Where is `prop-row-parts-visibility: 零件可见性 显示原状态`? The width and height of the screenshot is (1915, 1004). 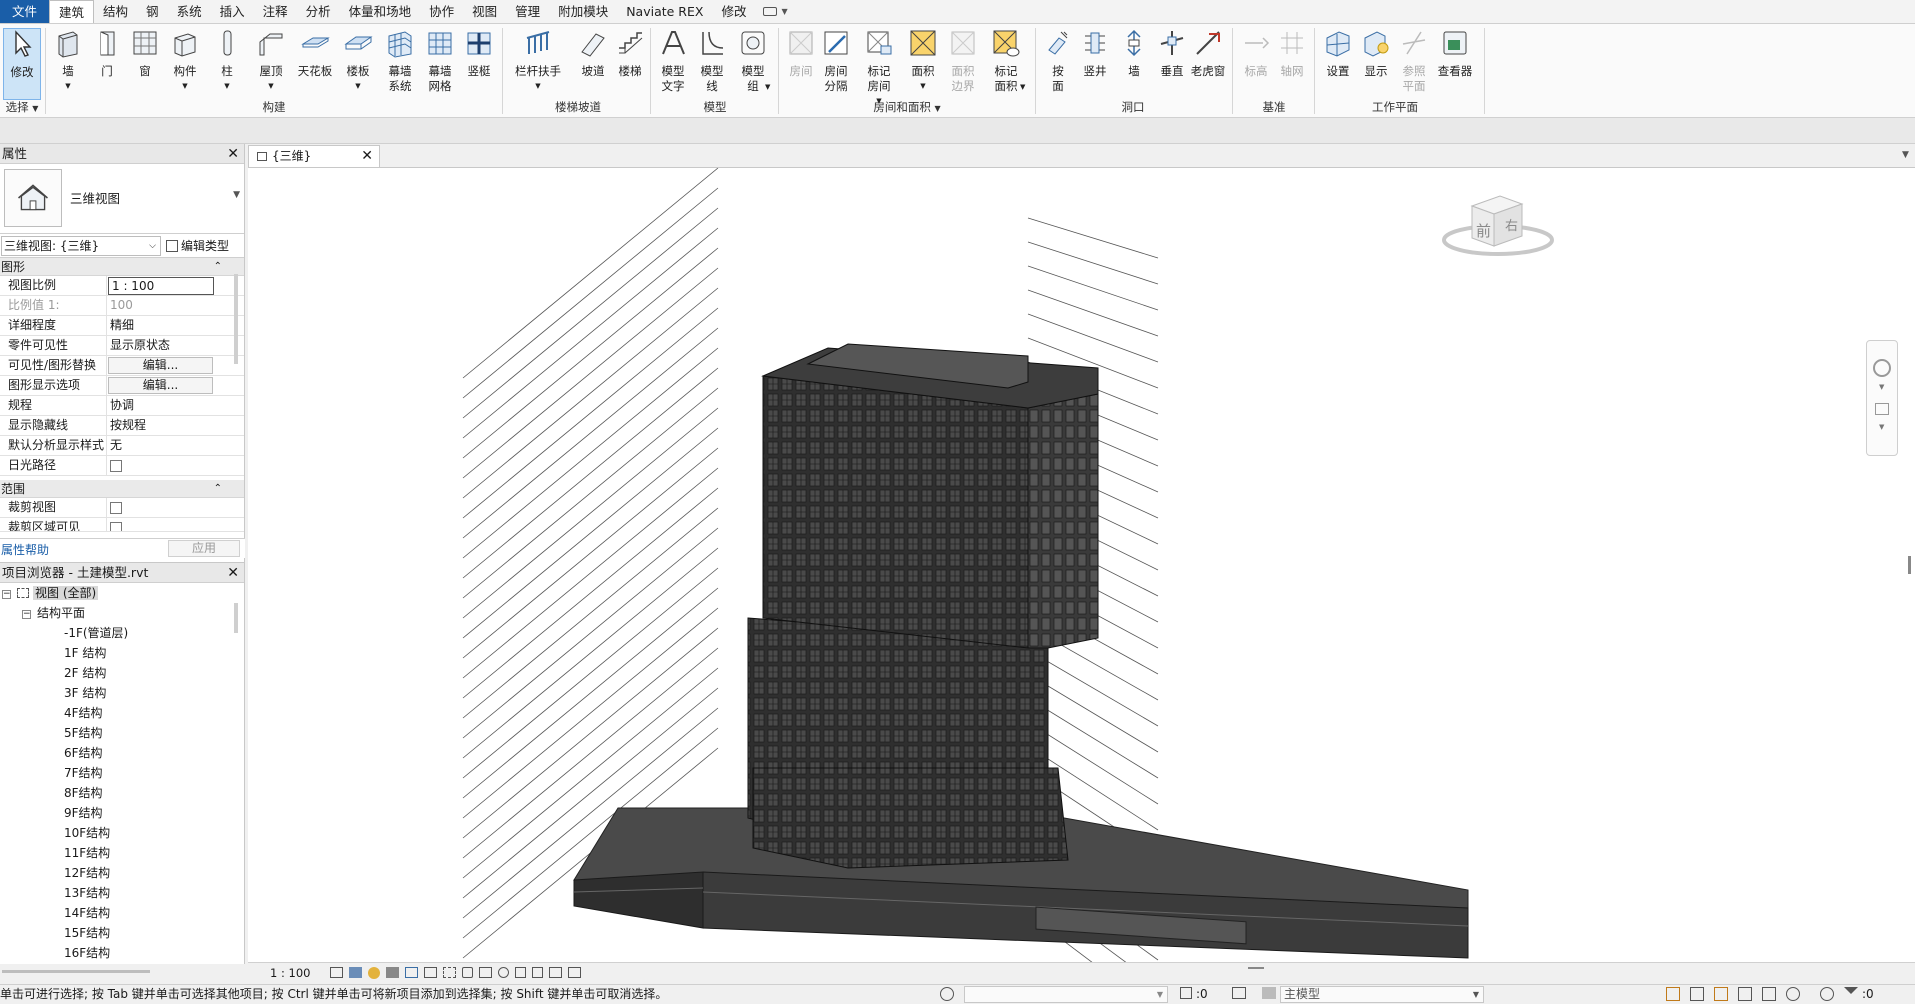 prop-row-parts-visibility: 零件可见性 显示原状态 is located at coordinates (122, 346).